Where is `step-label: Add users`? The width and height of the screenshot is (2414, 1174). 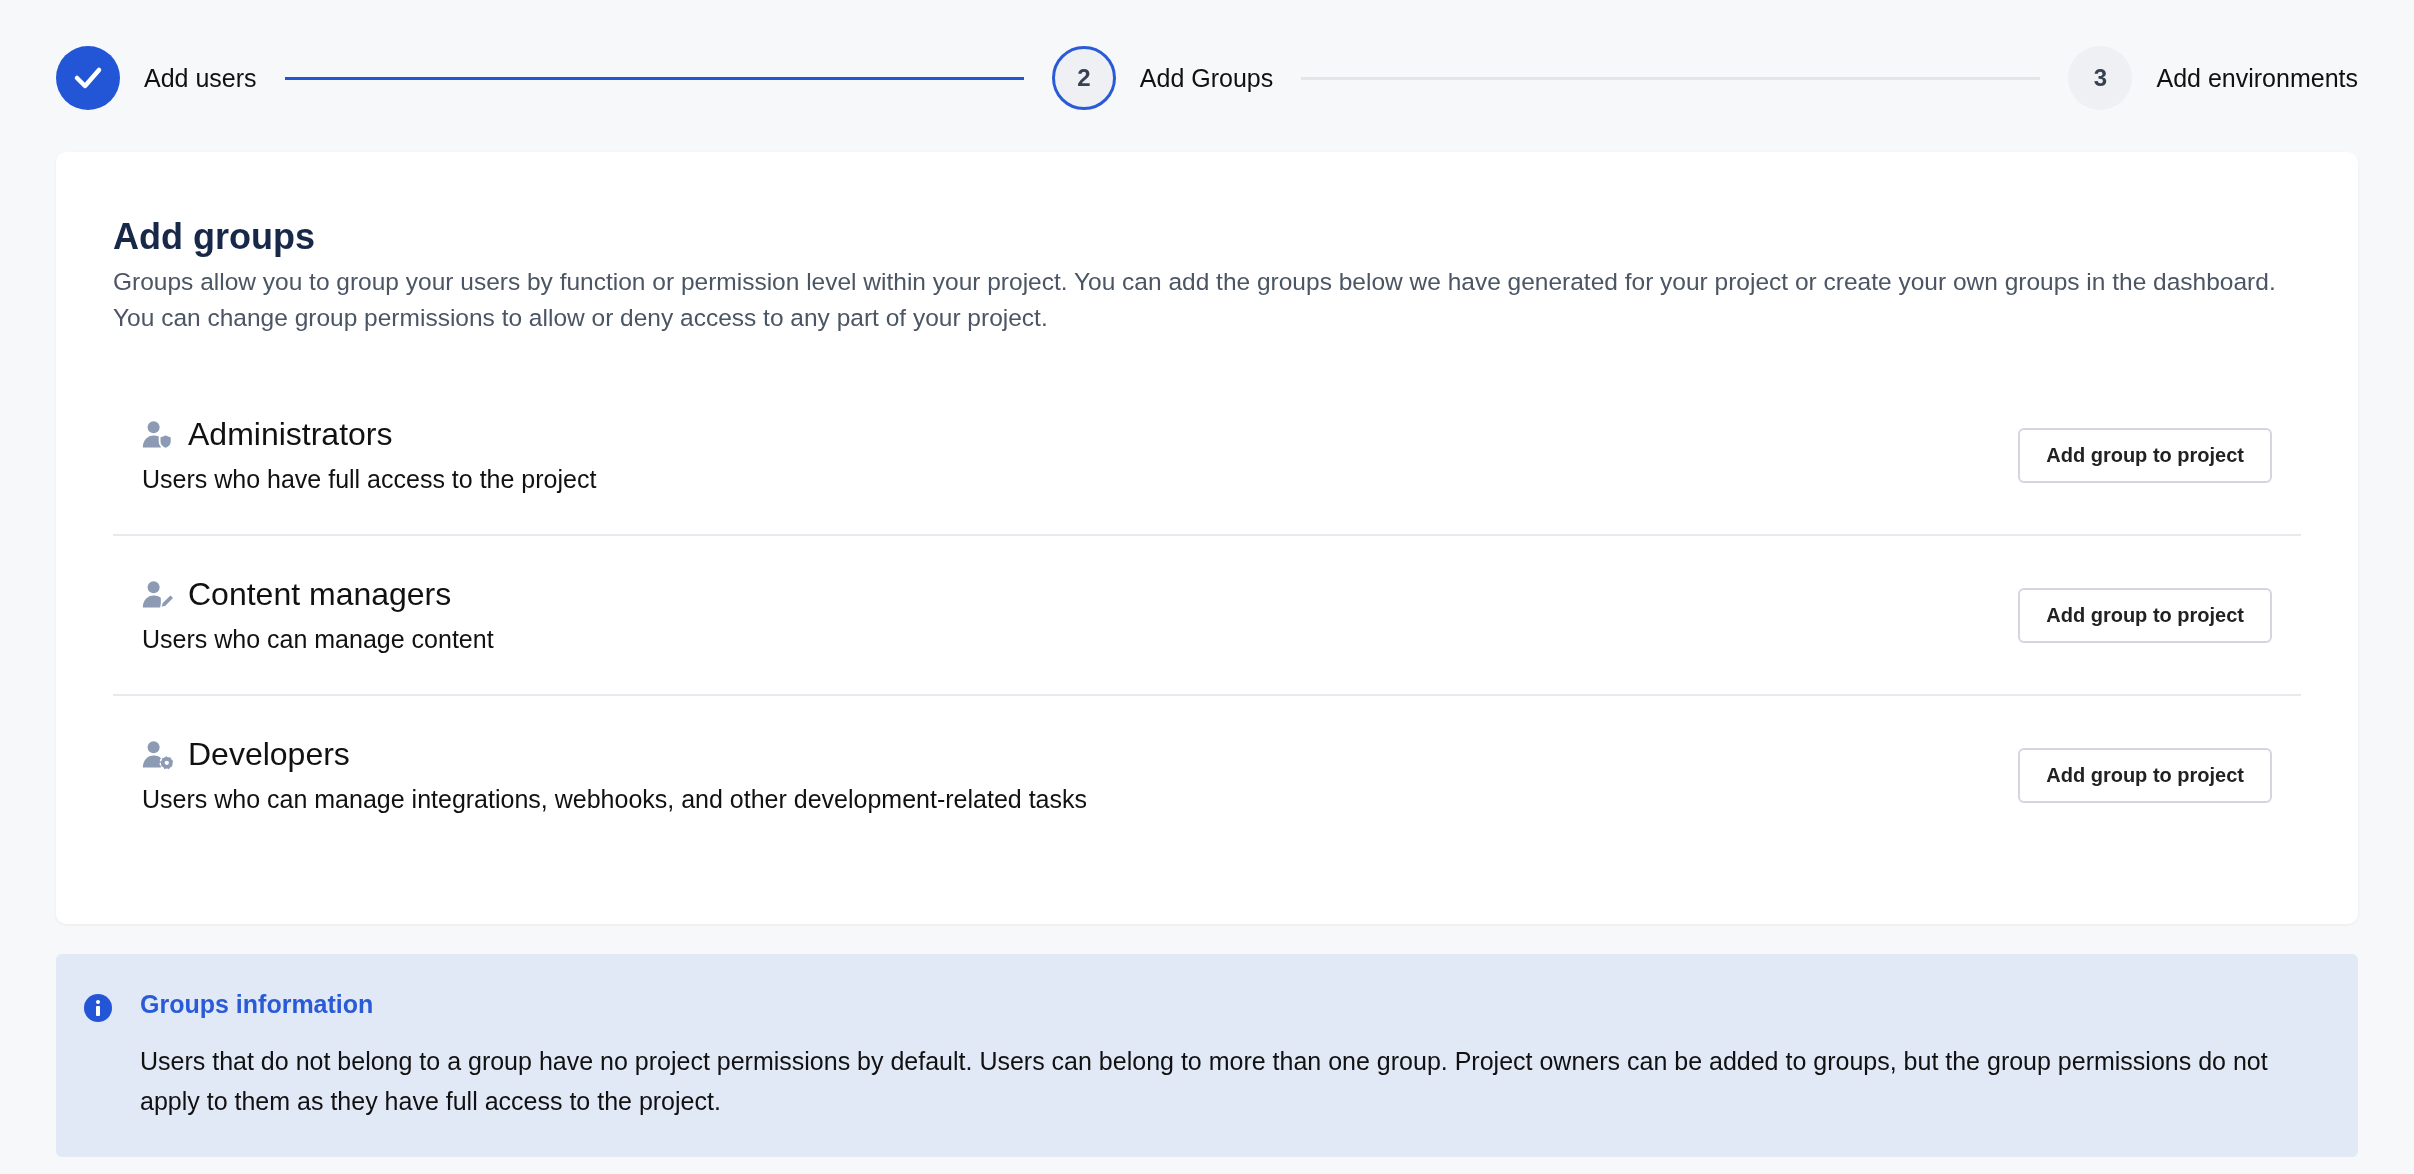 step-label: Add users is located at coordinates (200, 78).